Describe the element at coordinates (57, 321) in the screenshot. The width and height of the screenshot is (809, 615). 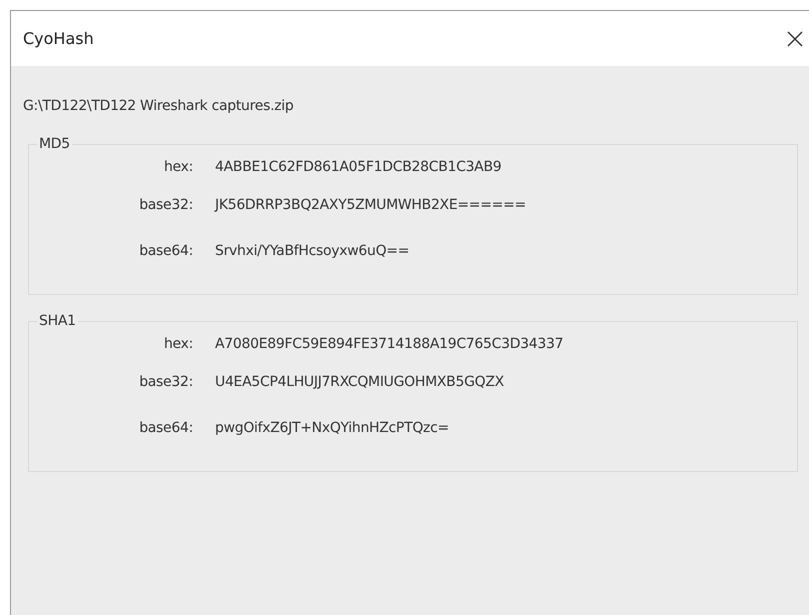
I see `group-title: SHA1` at that location.